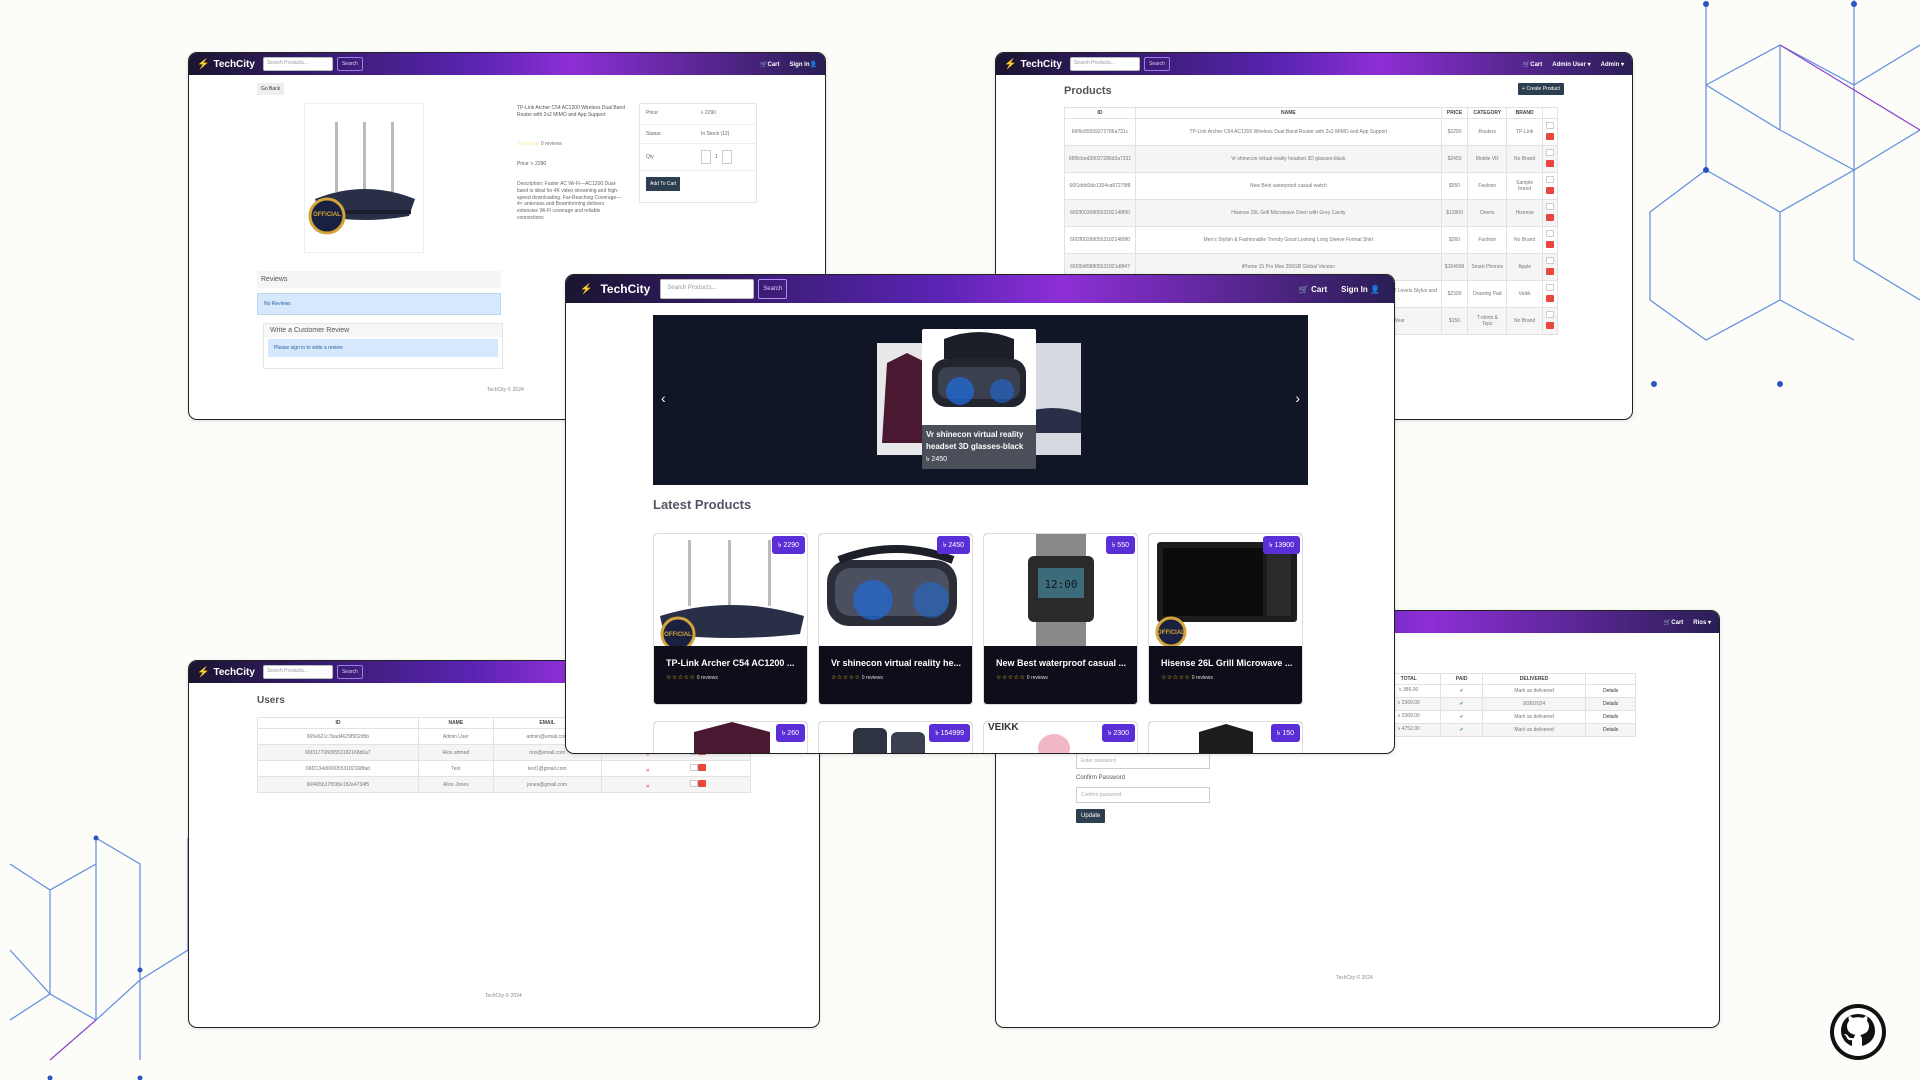 This screenshot has height=1080, width=1920. Describe the element at coordinates (895, 590) in the screenshot. I see `product-image: ৳ 2450` at that location.